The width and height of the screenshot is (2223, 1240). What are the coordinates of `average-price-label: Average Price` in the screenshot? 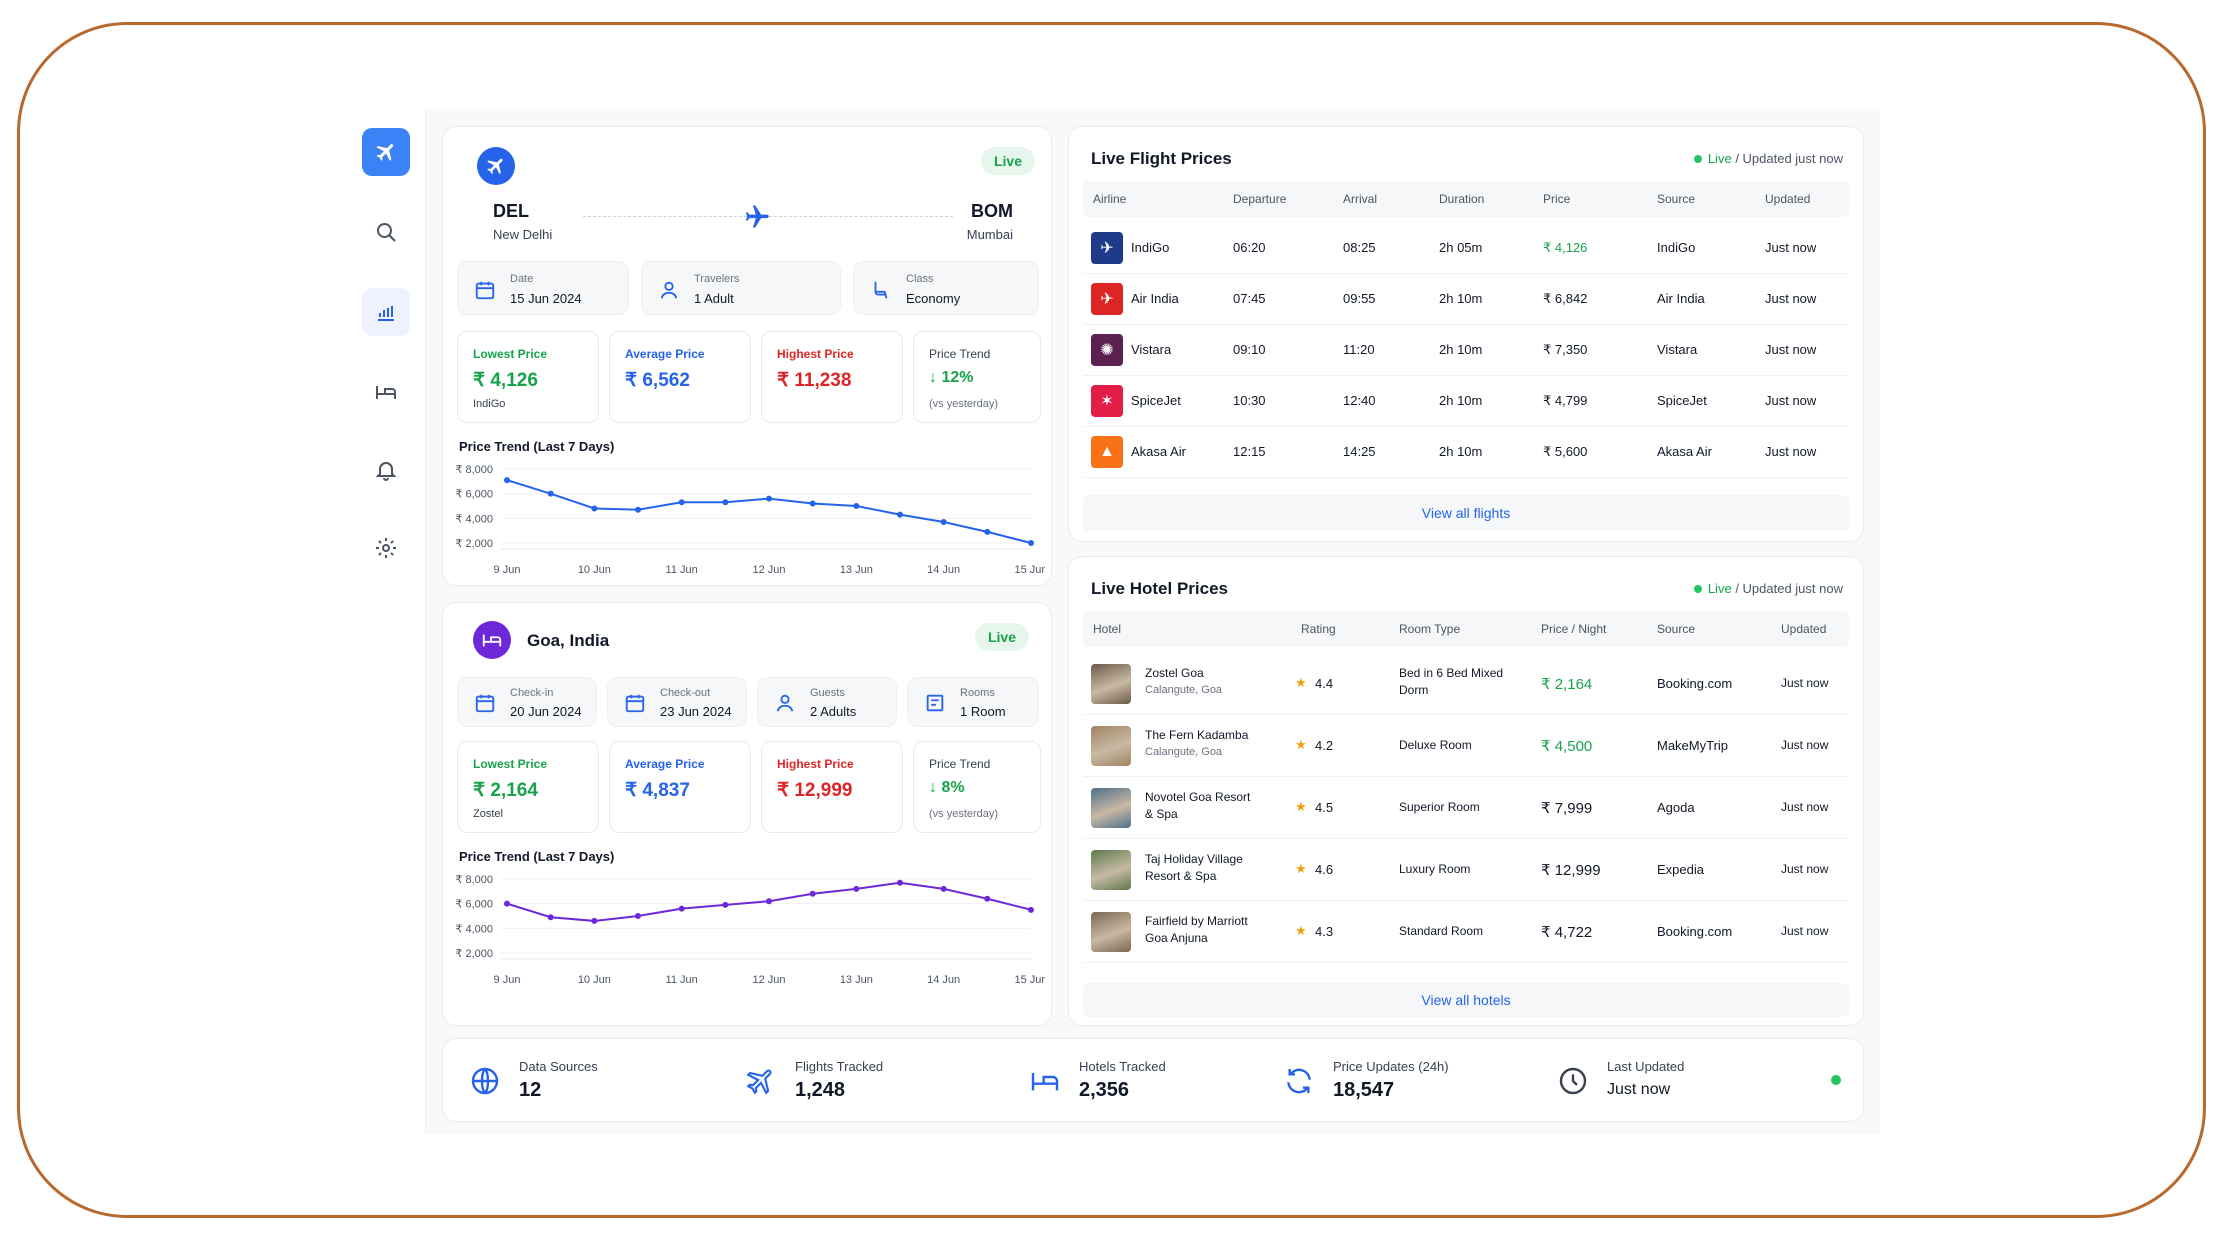 It's located at (665, 354).